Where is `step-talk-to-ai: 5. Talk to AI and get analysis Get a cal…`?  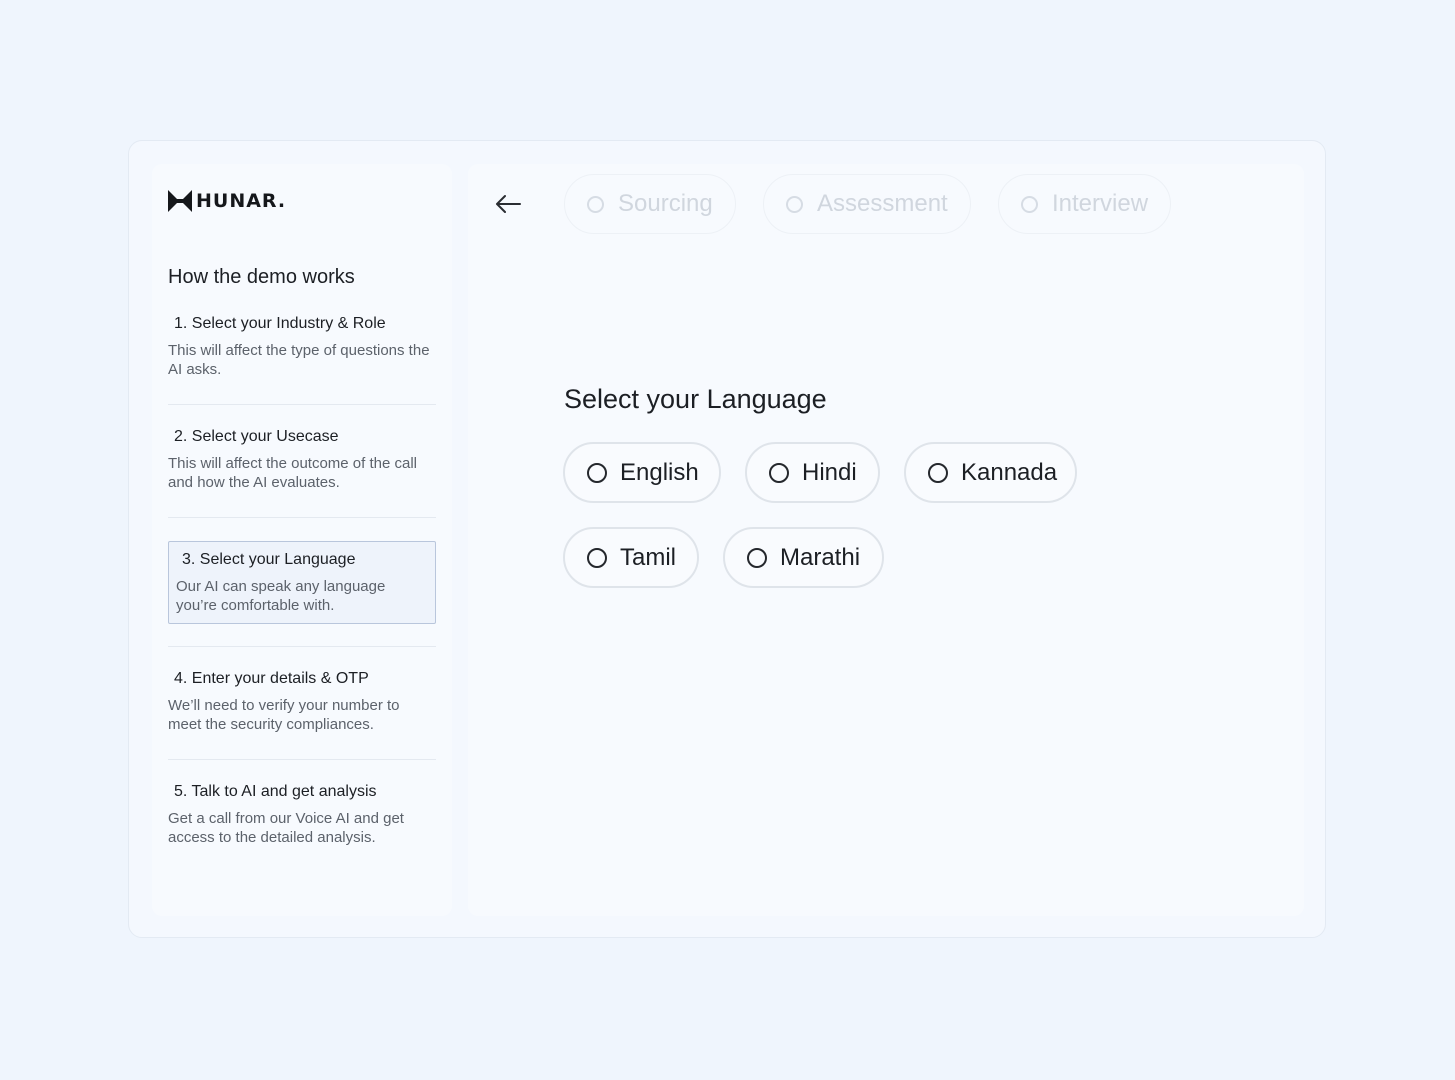 step-talk-to-ai: 5. Talk to AI and get analysis Get a cal… is located at coordinates (302, 814).